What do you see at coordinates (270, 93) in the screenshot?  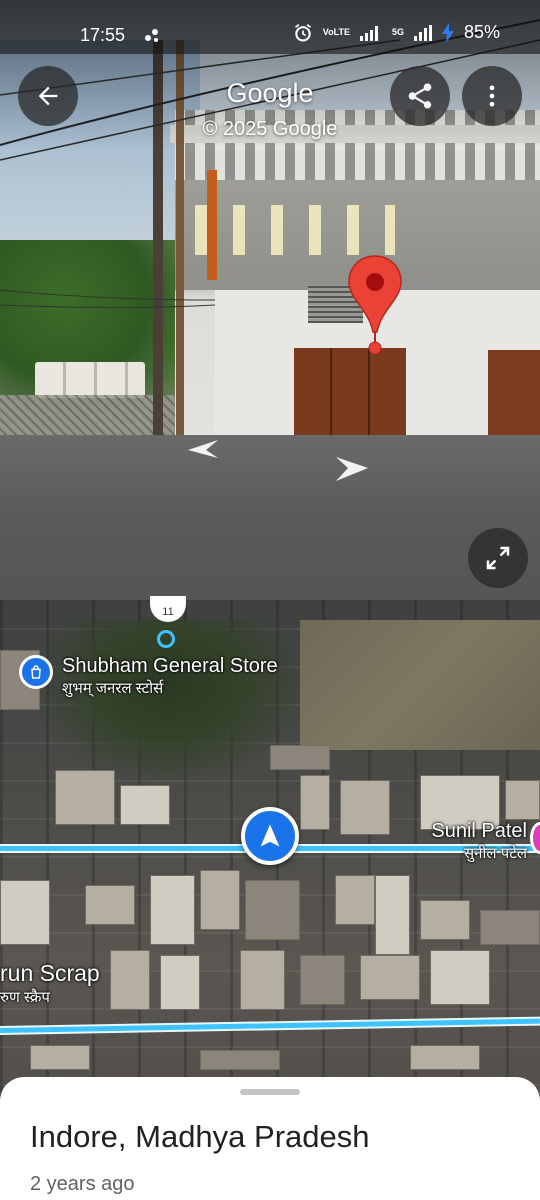 I see `street-view-title: Google` at bounding box center [270, 93].